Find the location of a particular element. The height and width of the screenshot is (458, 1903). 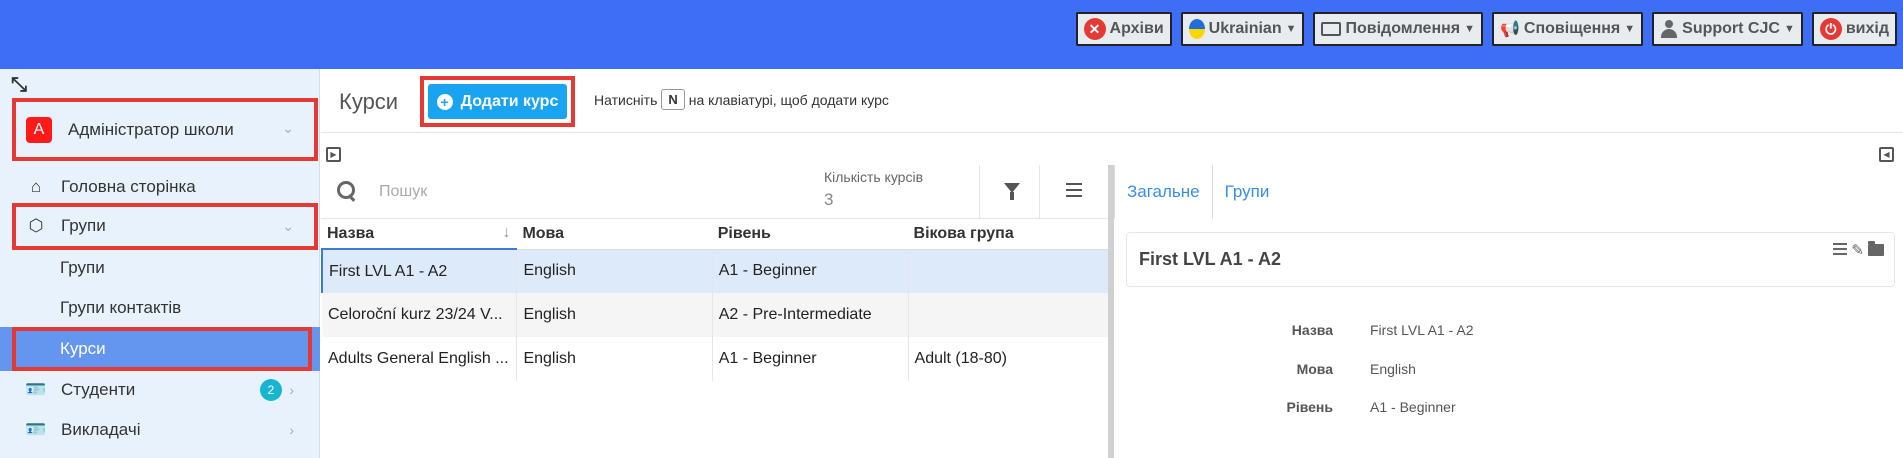

field-label: Мова is located at coordinates (1314, 369).